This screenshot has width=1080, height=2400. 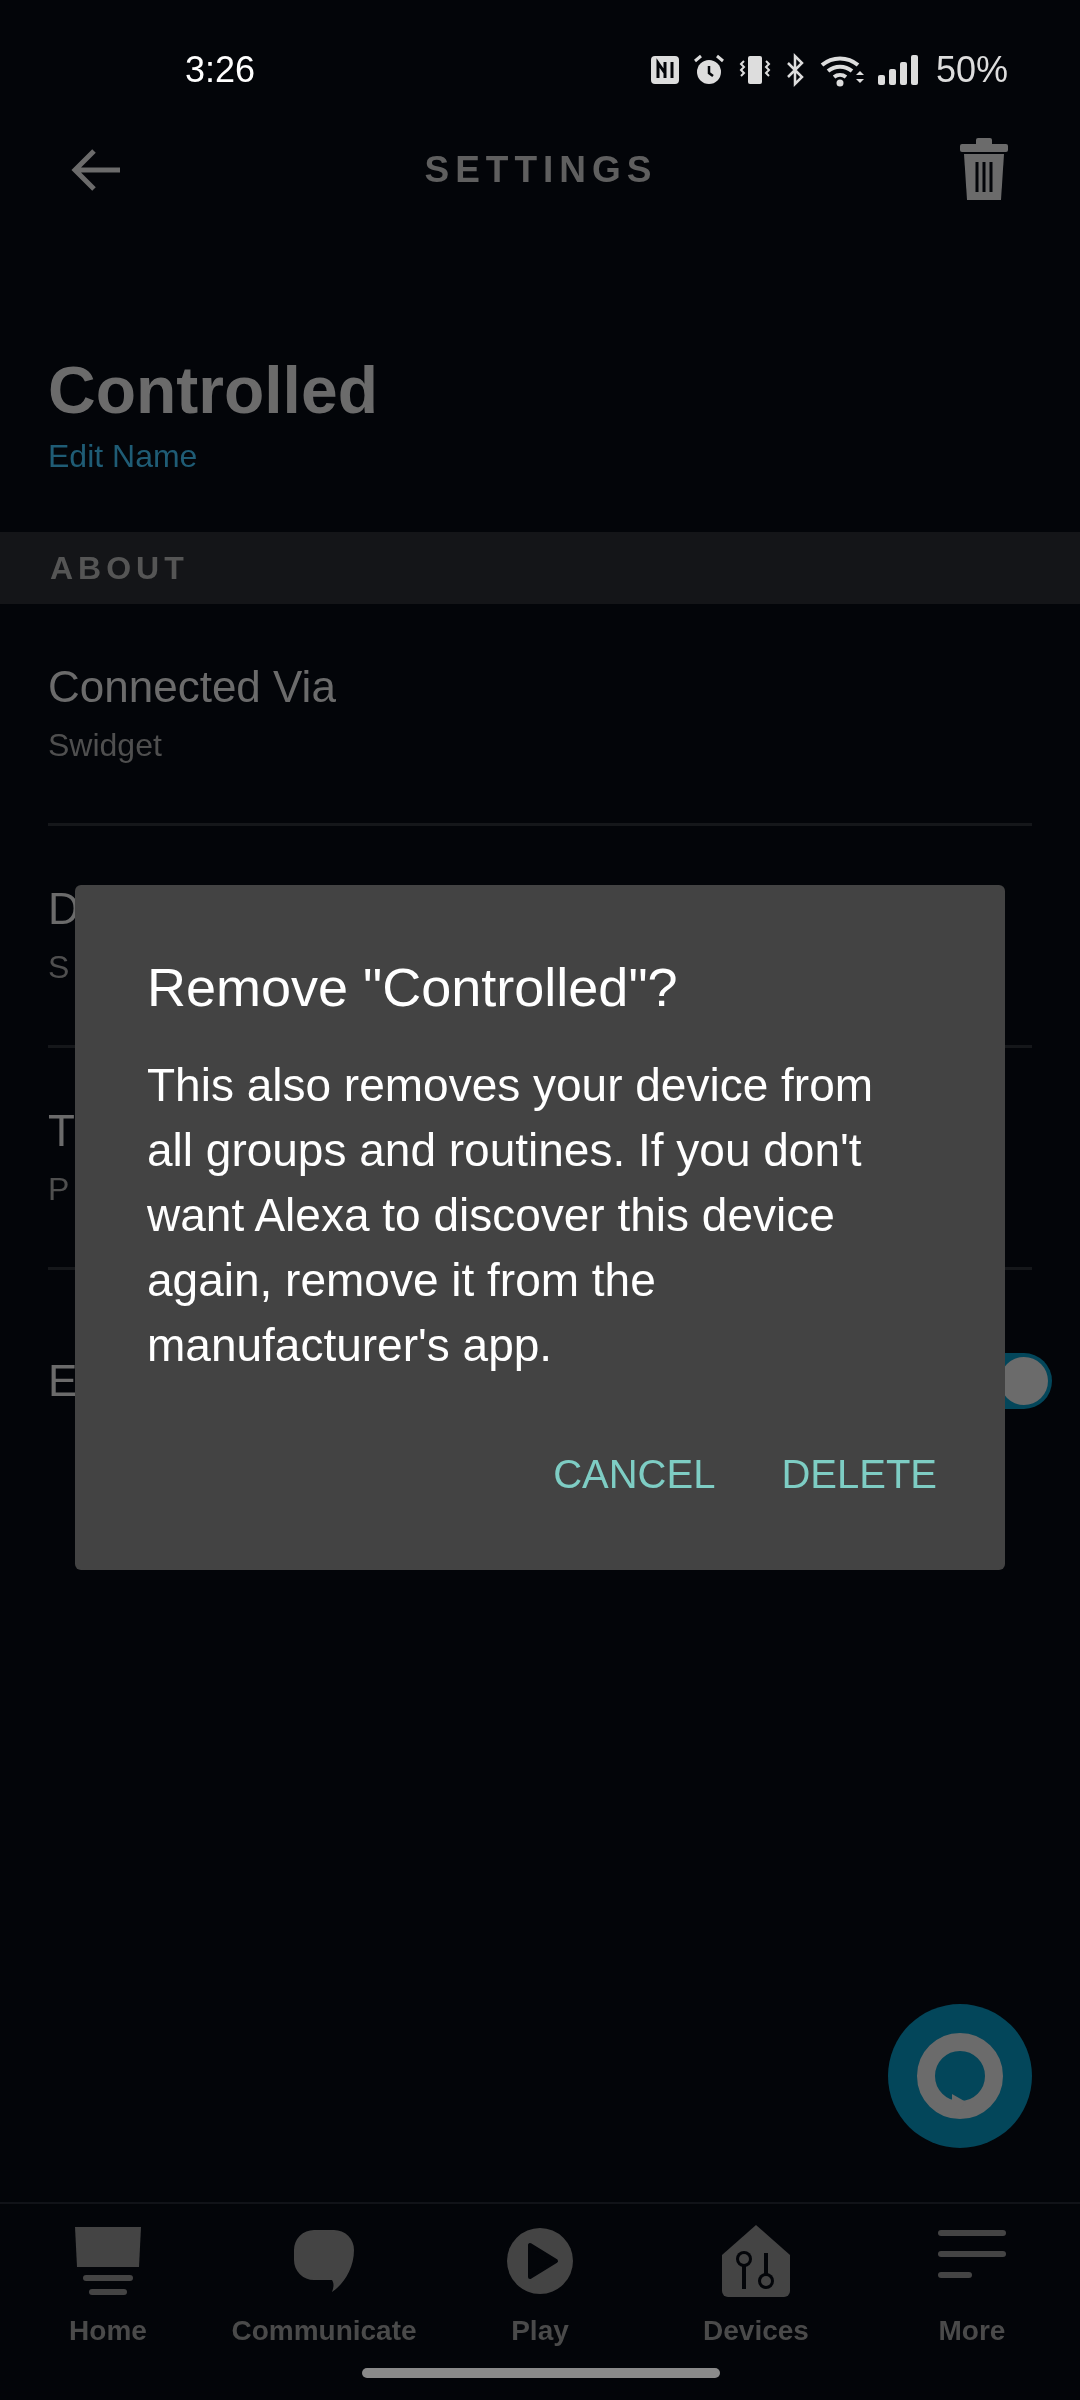 I want to click on edit-name-link: Edit Name, so click(x=123, y=456).